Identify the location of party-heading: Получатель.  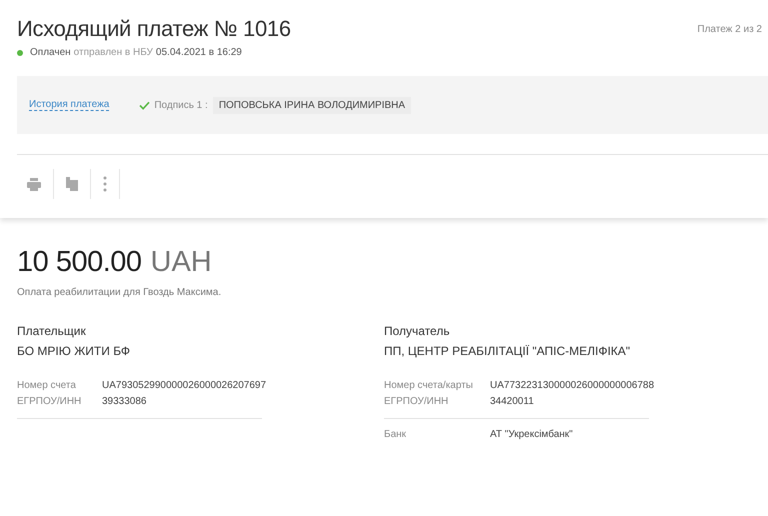
(417, 331).